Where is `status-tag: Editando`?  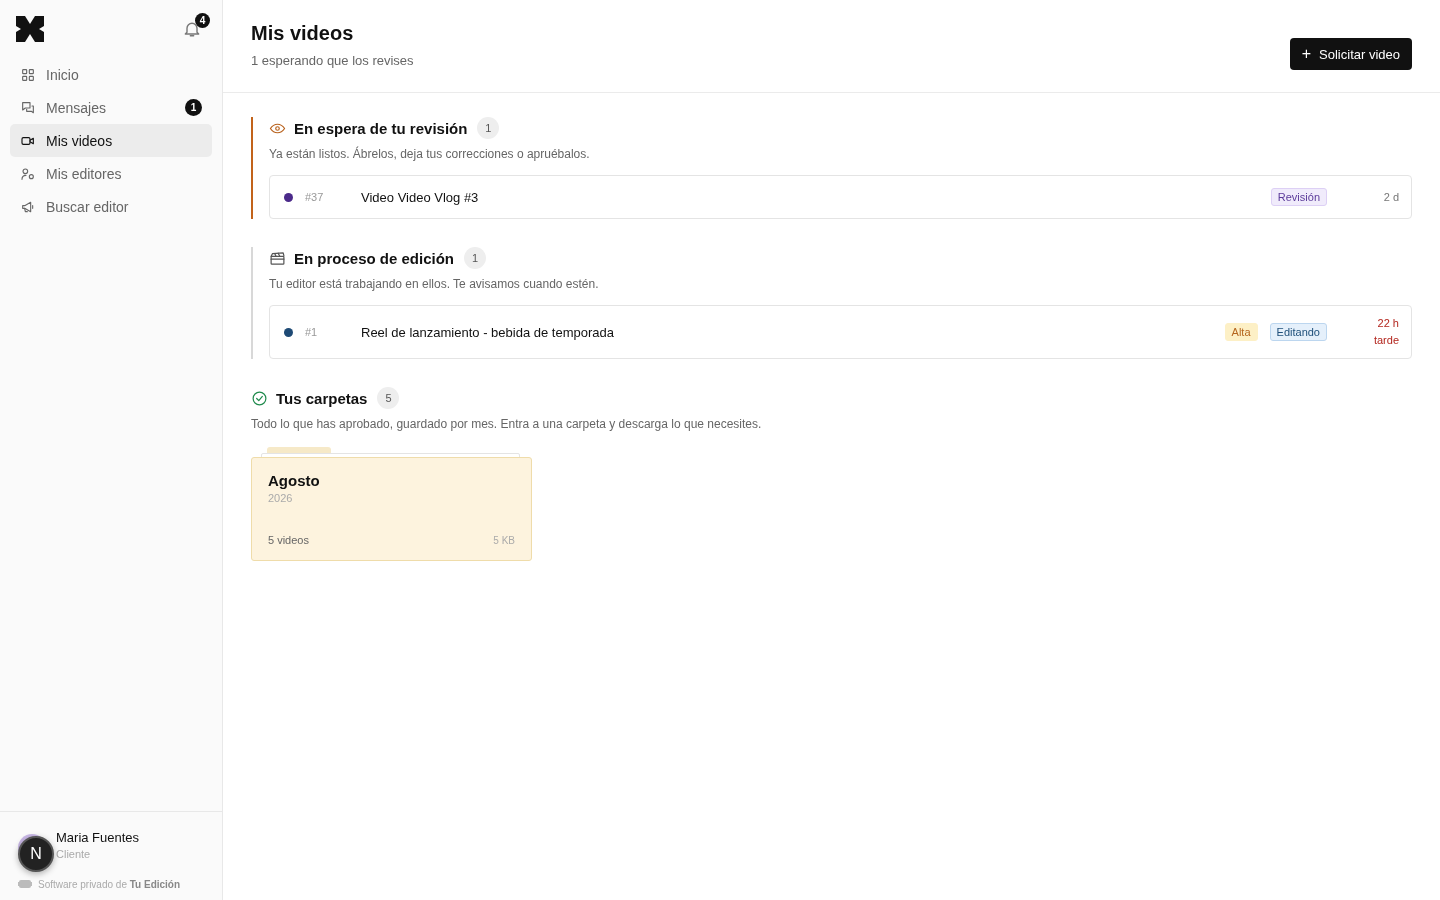
status-tag: Editando is located at coordinates (1298, 332).